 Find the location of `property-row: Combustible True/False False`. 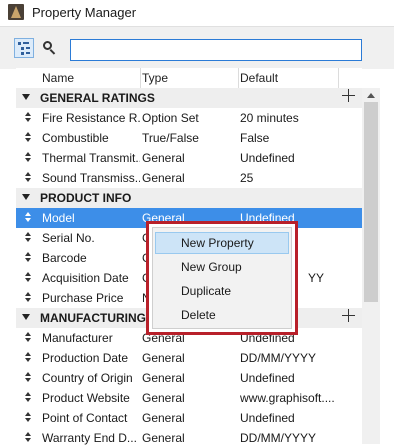

property-row: Combustible True/False False is located at coordinates (189, 138).